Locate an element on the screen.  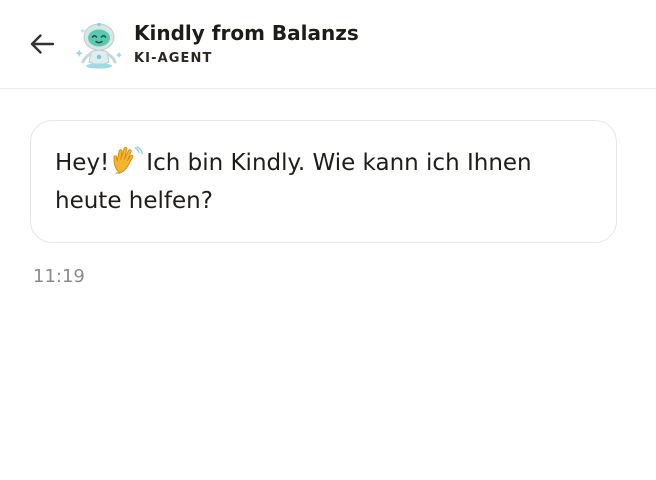
agent-role: KI-AGENT is located at coordinates (173, 58).